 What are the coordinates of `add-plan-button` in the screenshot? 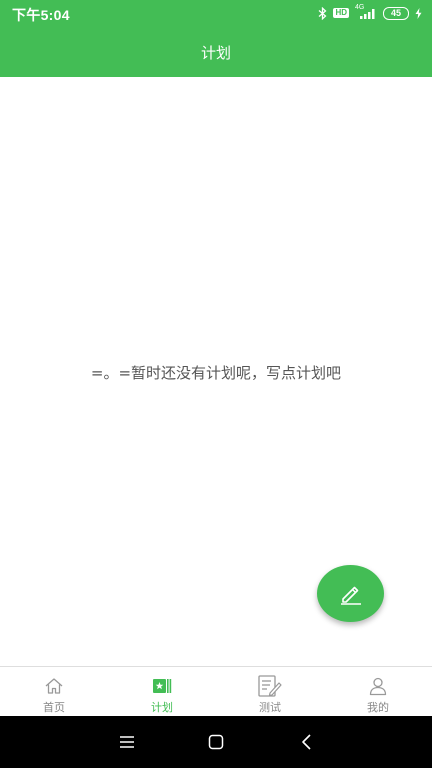 It's located at (350, 593).